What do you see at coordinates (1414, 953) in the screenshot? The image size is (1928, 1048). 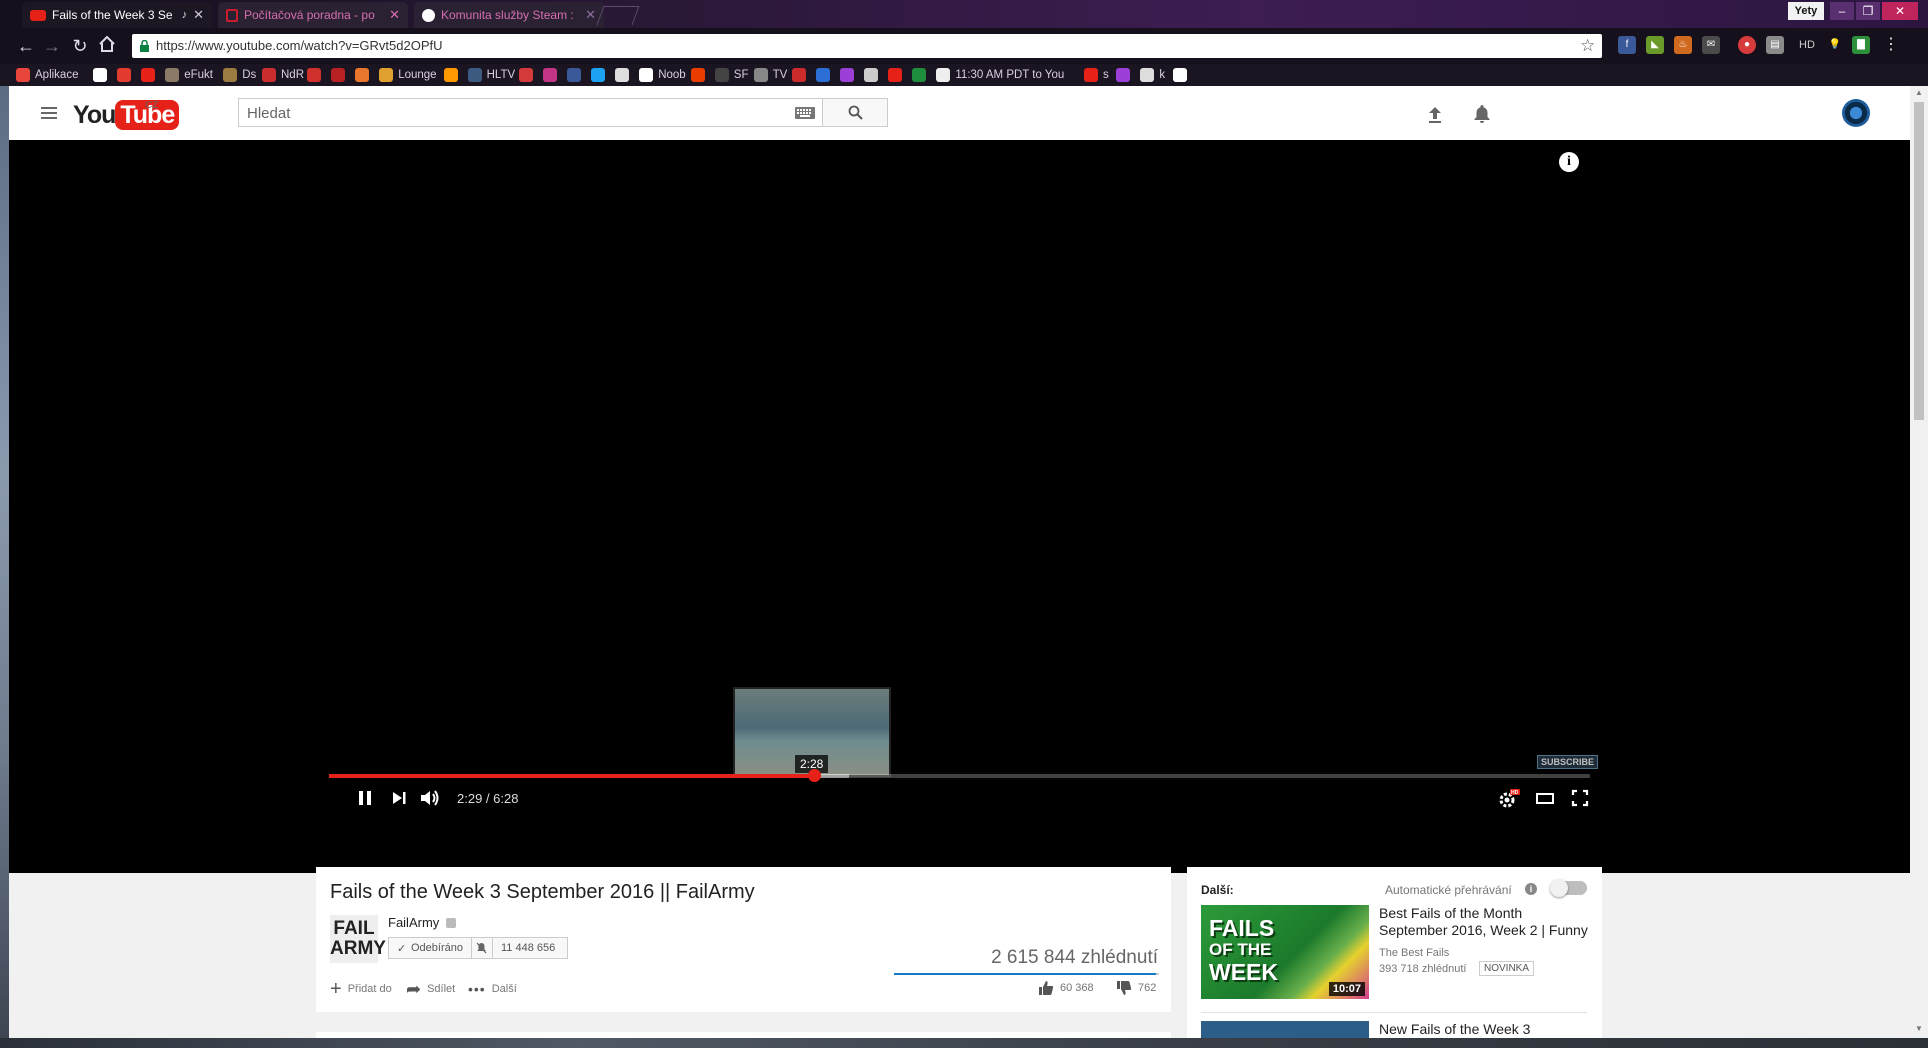 I see `recommended-video-channel: The Best Fails` at bounding box center [1414, 953].